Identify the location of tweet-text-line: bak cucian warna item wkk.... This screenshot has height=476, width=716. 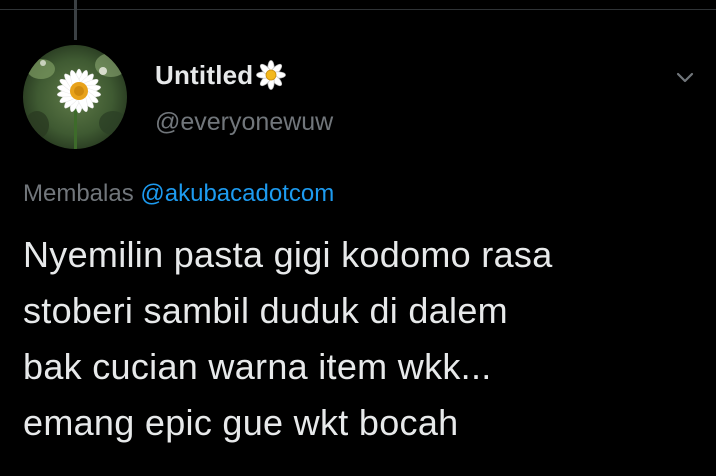
(257, 366).